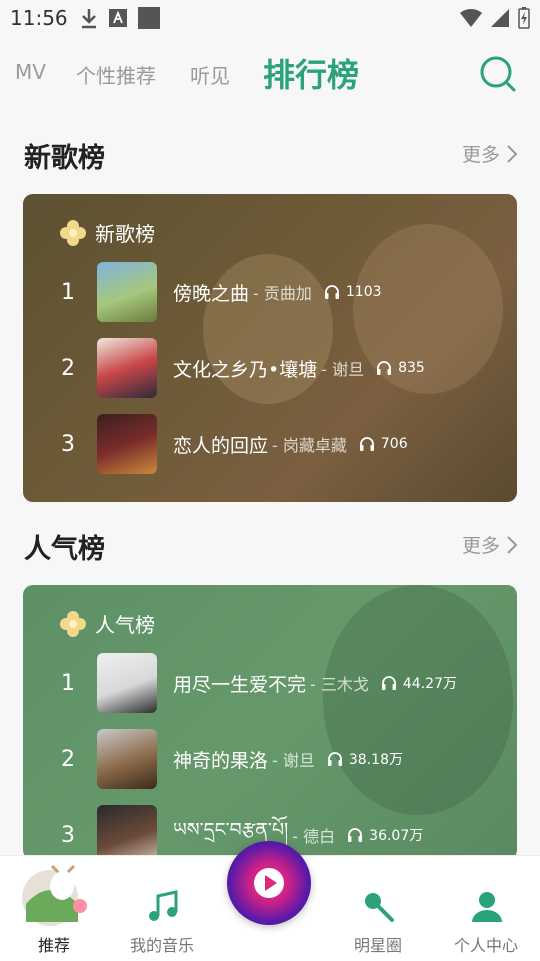 Image resolution: width=540 pixels, height=961 pixels. What do you see at coordinates (125, 625) in the screenshot?
I see `card-title: 人气榜` at bounding box center [125, 625].